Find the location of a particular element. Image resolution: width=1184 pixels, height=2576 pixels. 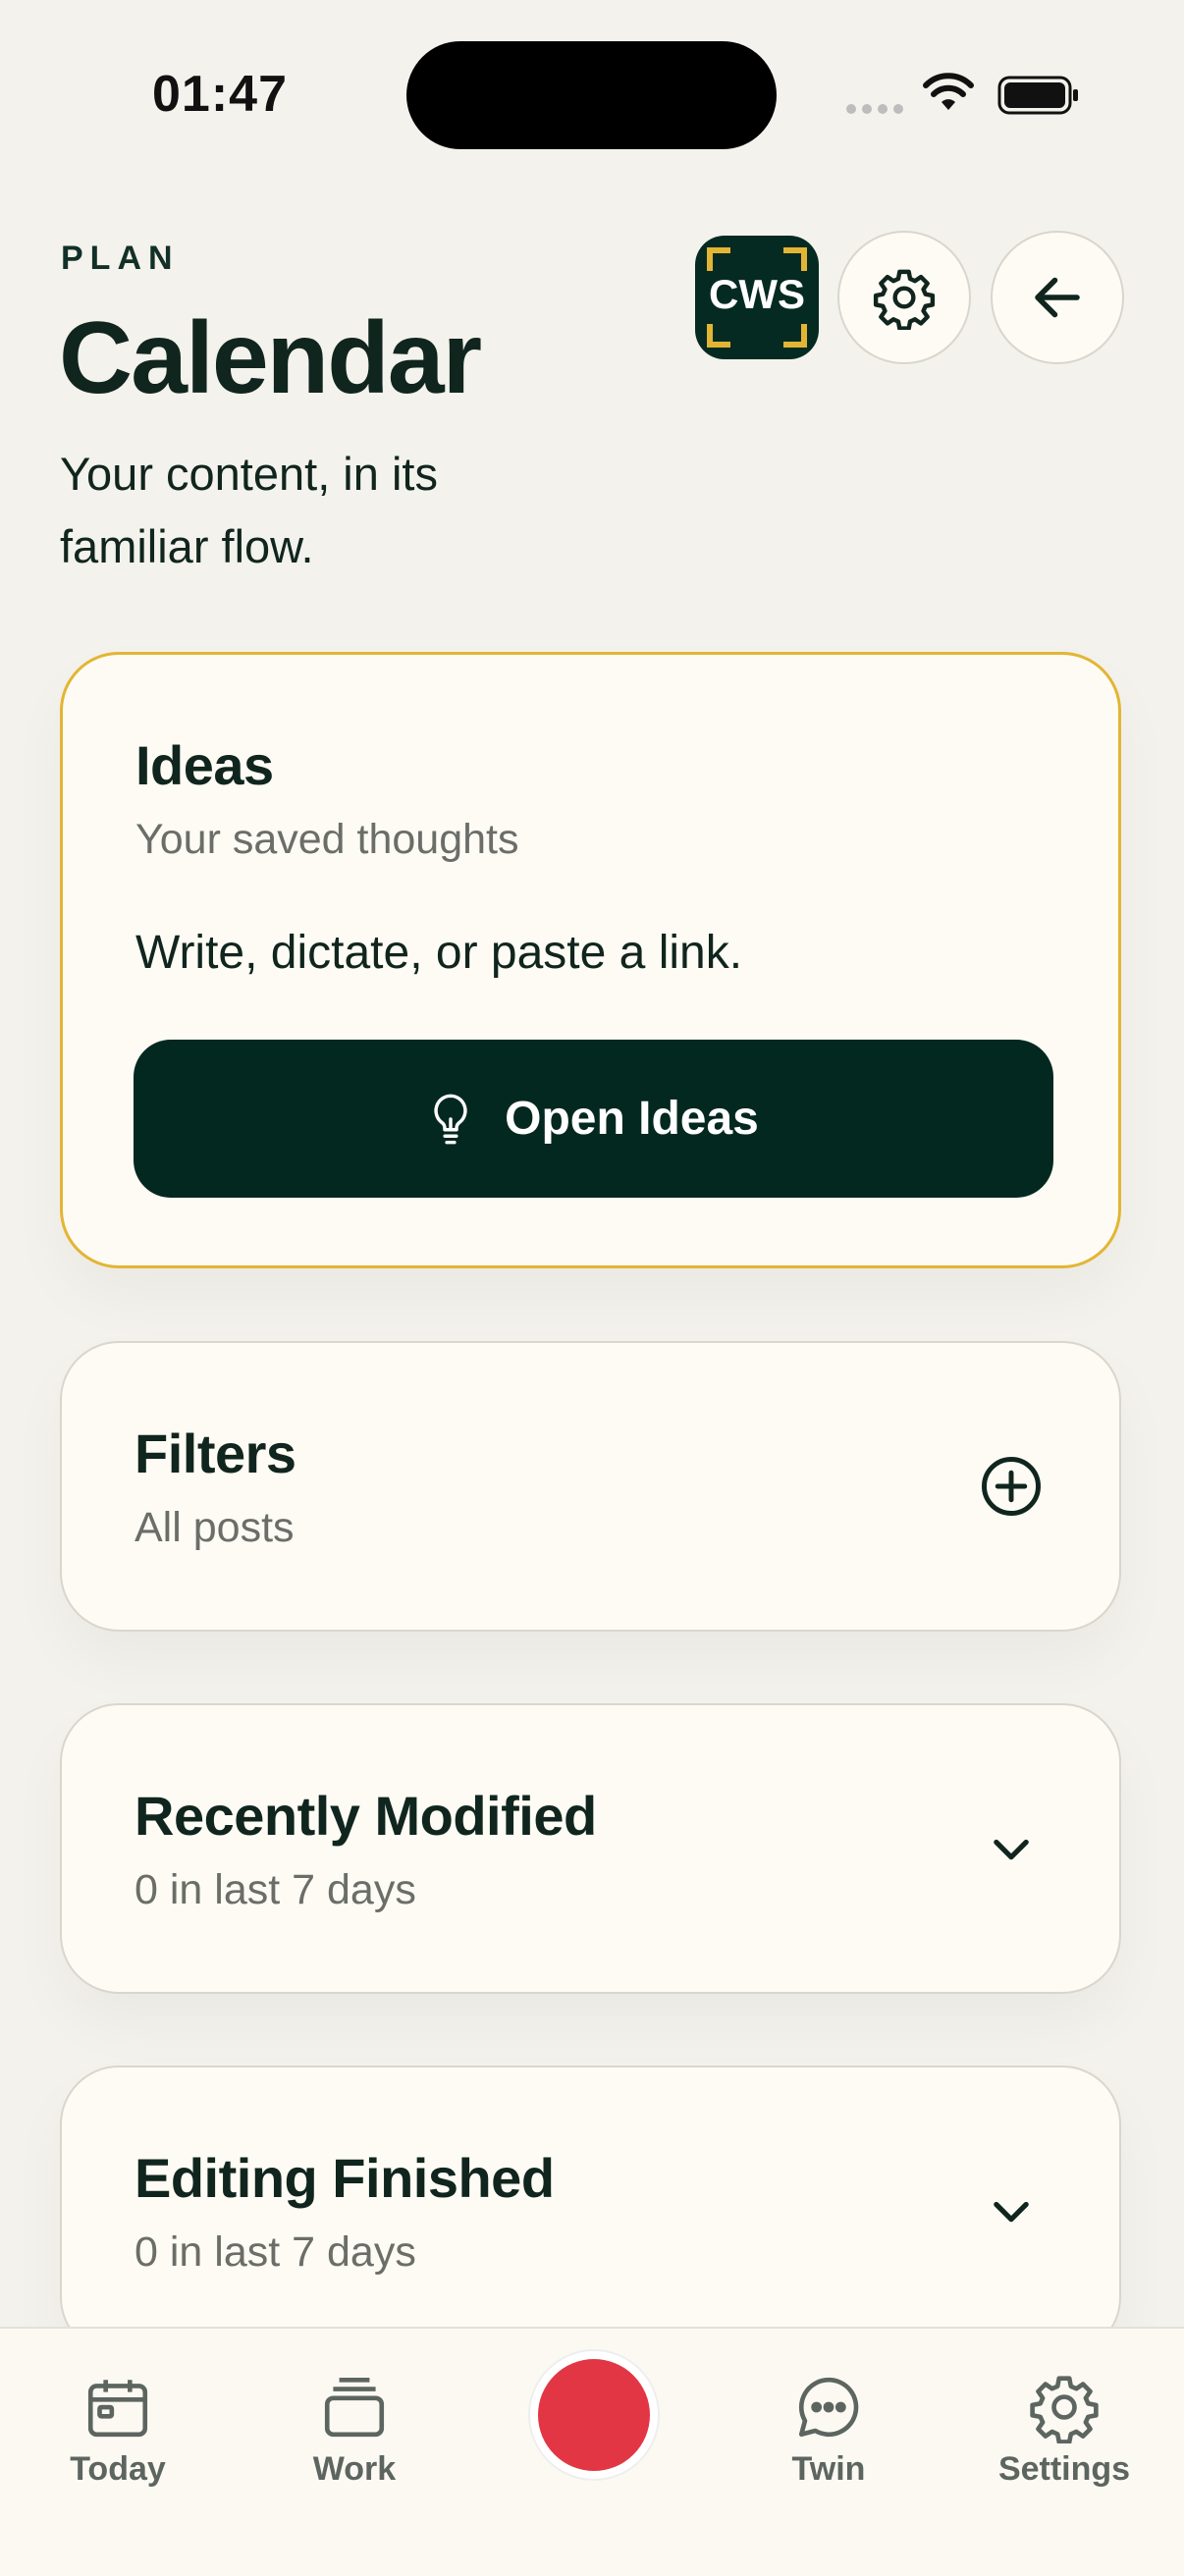

chat-bubble-icon is located at coordinates (828, 2407).